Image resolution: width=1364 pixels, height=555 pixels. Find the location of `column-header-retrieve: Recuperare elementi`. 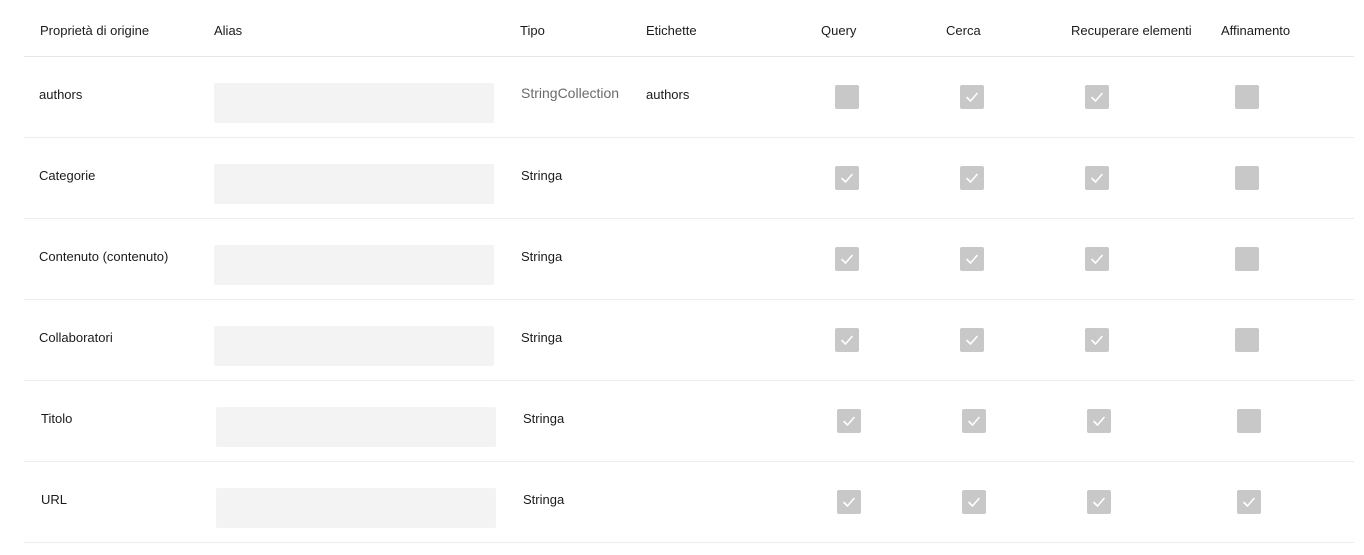

column-header-retrieve: Recuperare elementi is located at coordinates (1131, 30).